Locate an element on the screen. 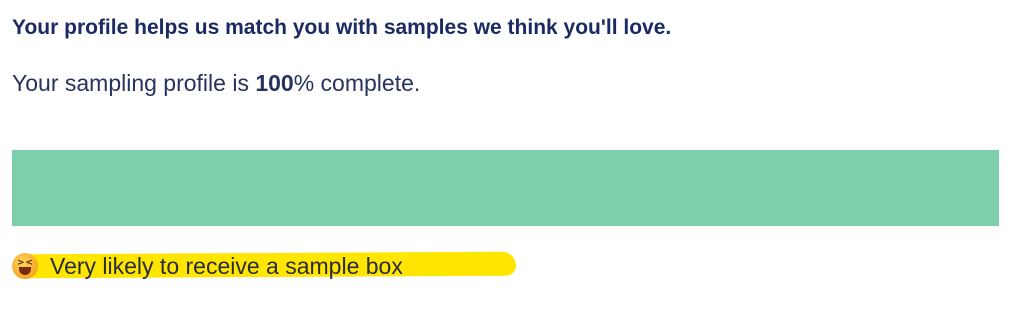 The height and width of the screenshot is (319, 1024). sample-likelihood: > < Very likely to receive a sample box is located at coordinates (264, 266).